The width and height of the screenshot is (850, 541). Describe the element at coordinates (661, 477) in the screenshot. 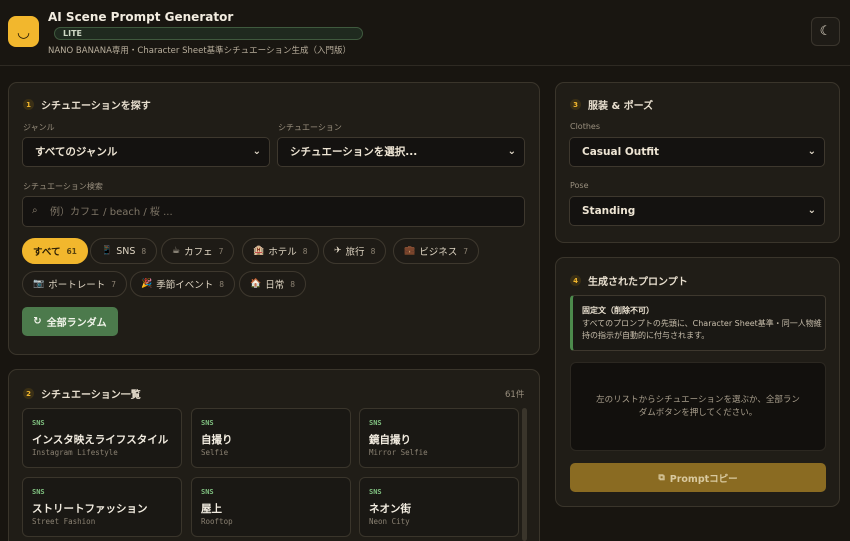

I see `copy-icon: ⧉` at that location.